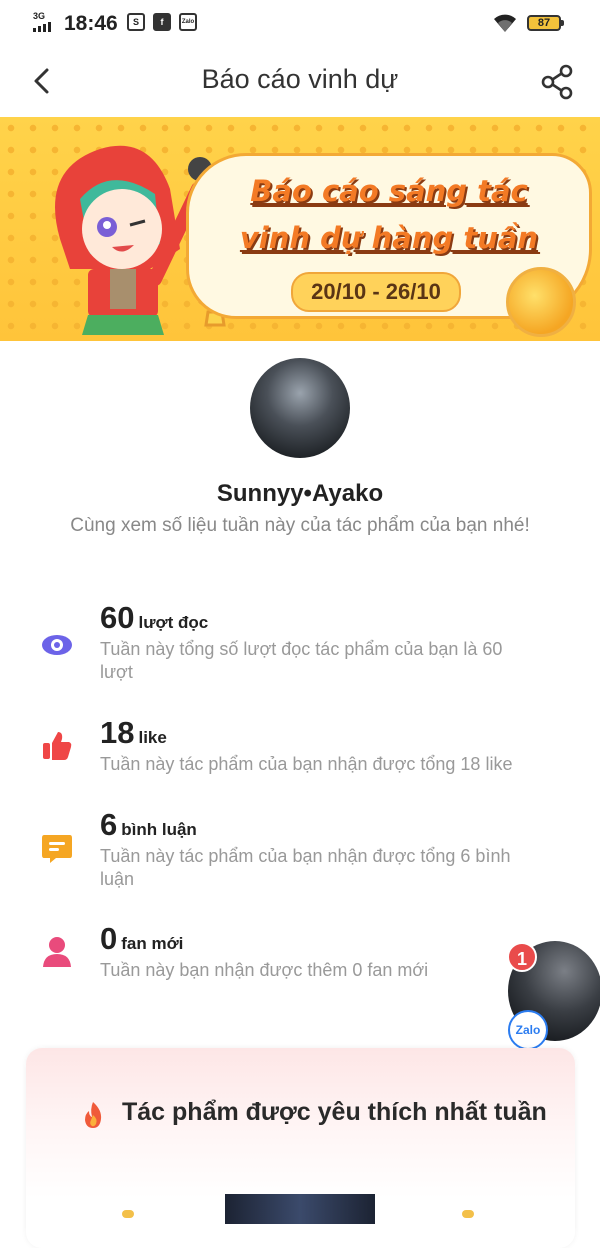 The height and width of the screenshot is (1248, 600). I want to click on stat-unit: like, so click(152, 737).